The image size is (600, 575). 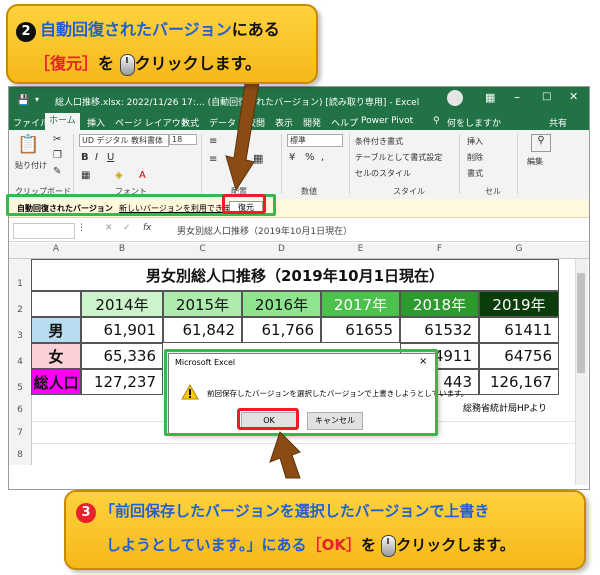 What do you see at coordinates (285, 455) in the screenshot?
I see `arrow-to-ok` at bounding box center [285, 455].